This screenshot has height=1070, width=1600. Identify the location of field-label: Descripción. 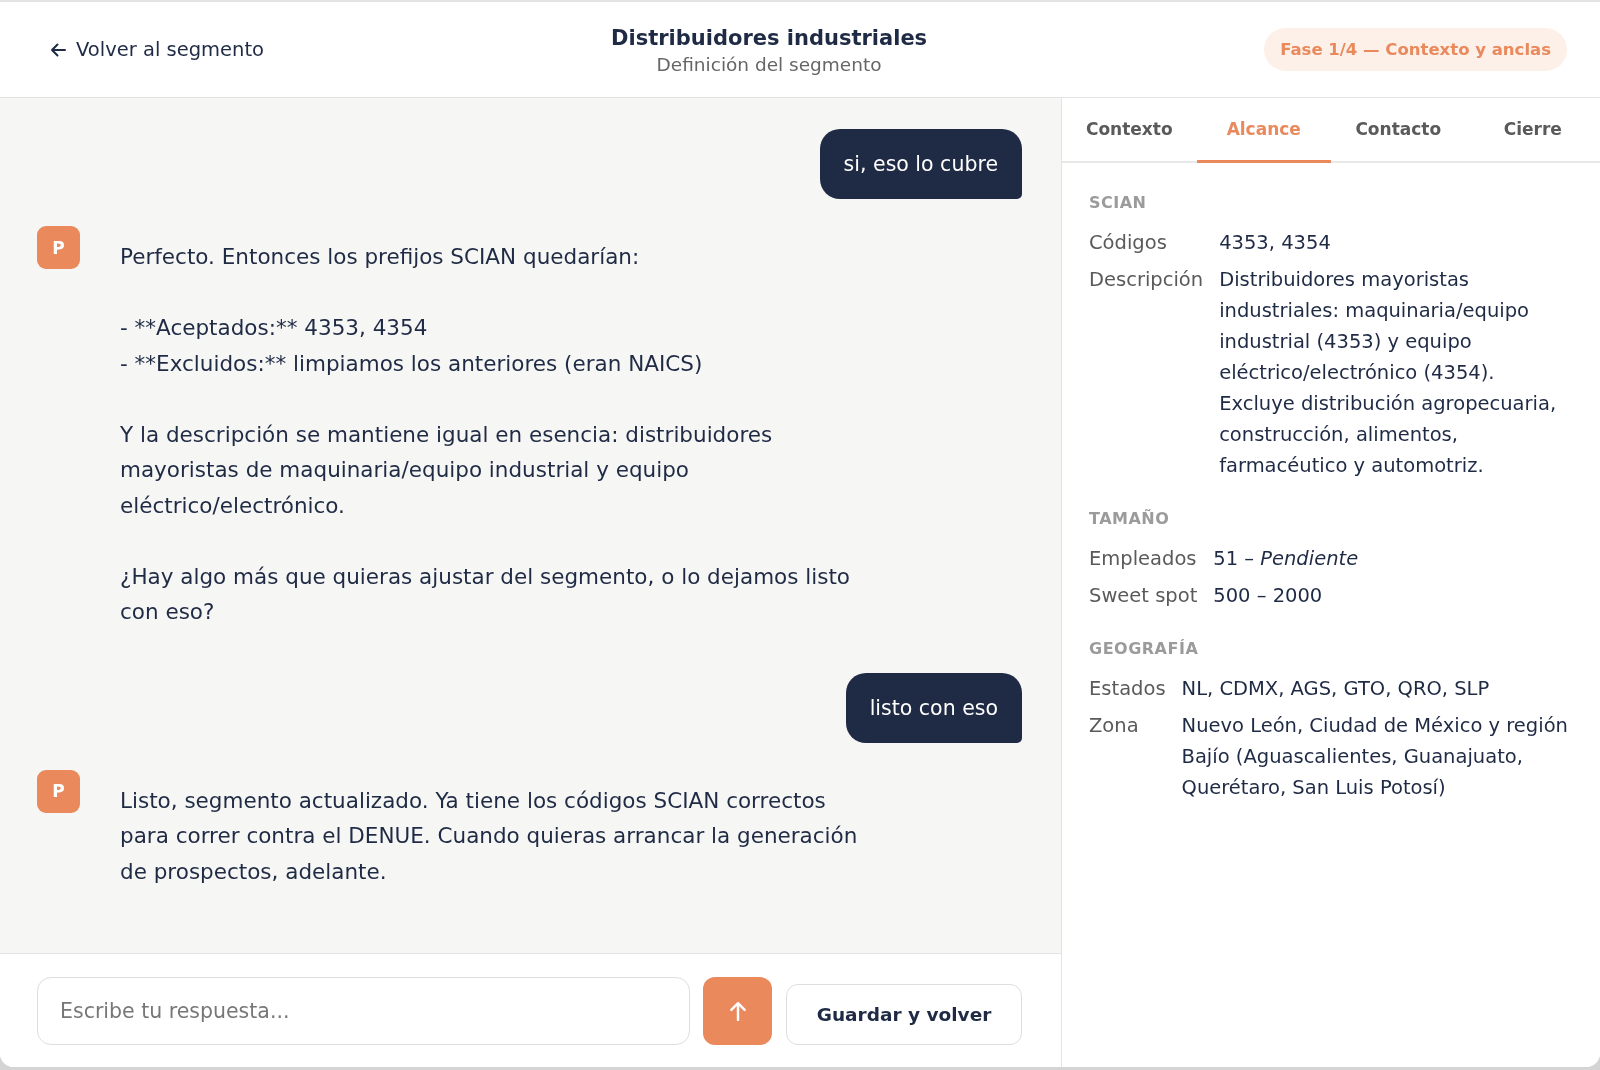
(1146, 280).